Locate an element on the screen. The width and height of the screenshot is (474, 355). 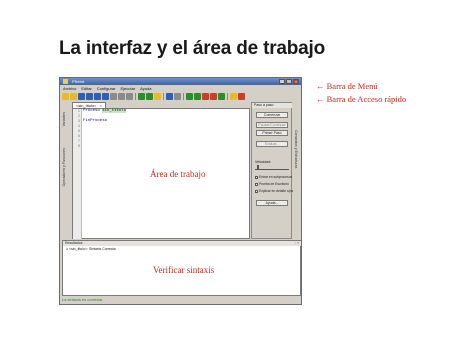
results-title: Resultados is located at coordinates (74, 243).